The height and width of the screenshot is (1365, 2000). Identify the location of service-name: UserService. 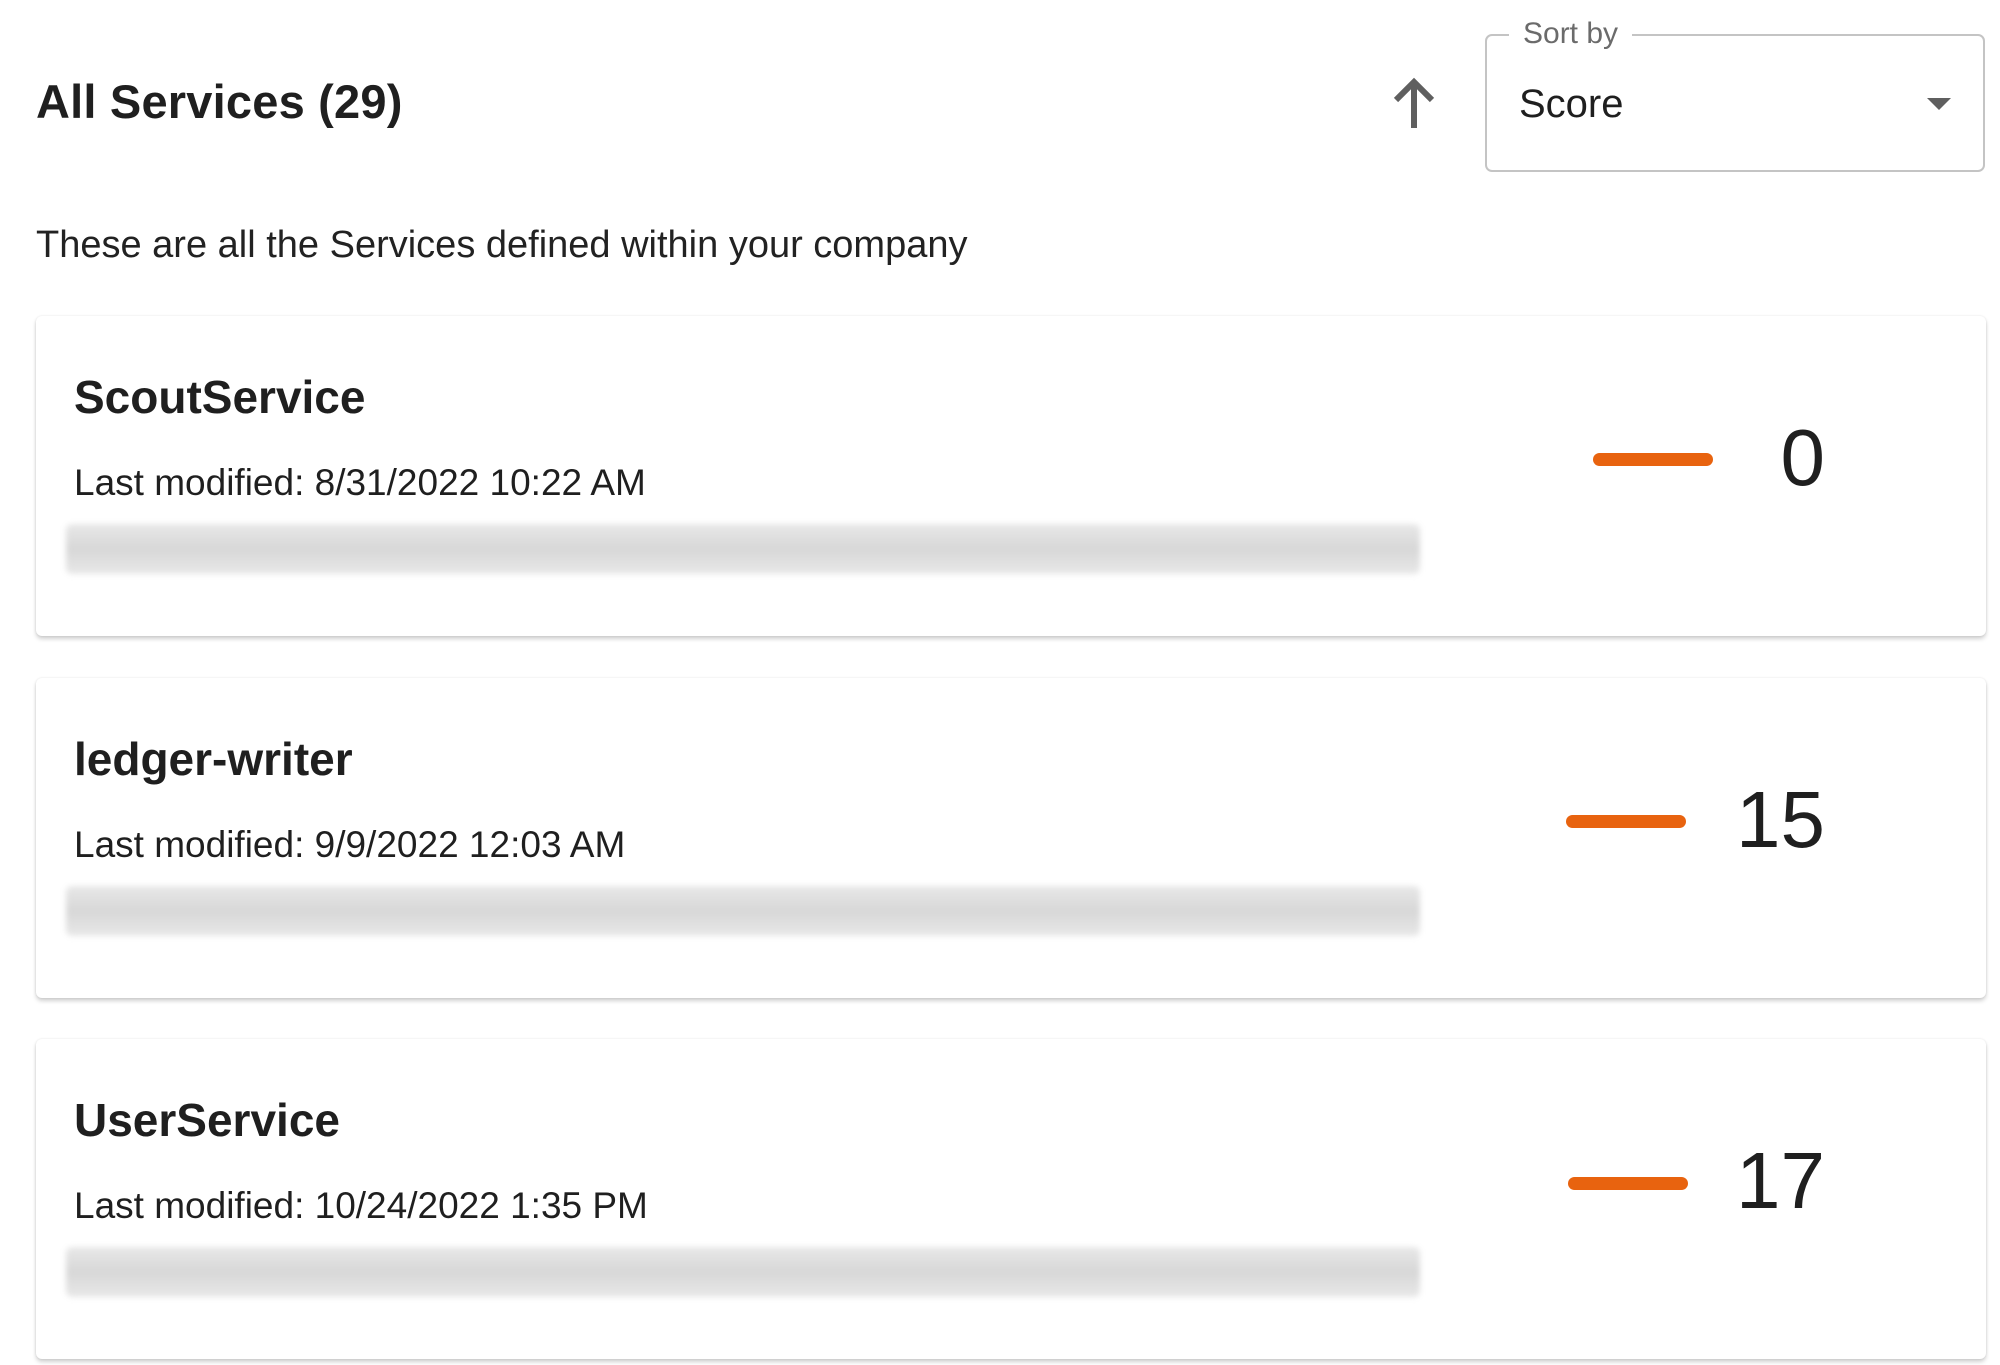
(207, 1120).